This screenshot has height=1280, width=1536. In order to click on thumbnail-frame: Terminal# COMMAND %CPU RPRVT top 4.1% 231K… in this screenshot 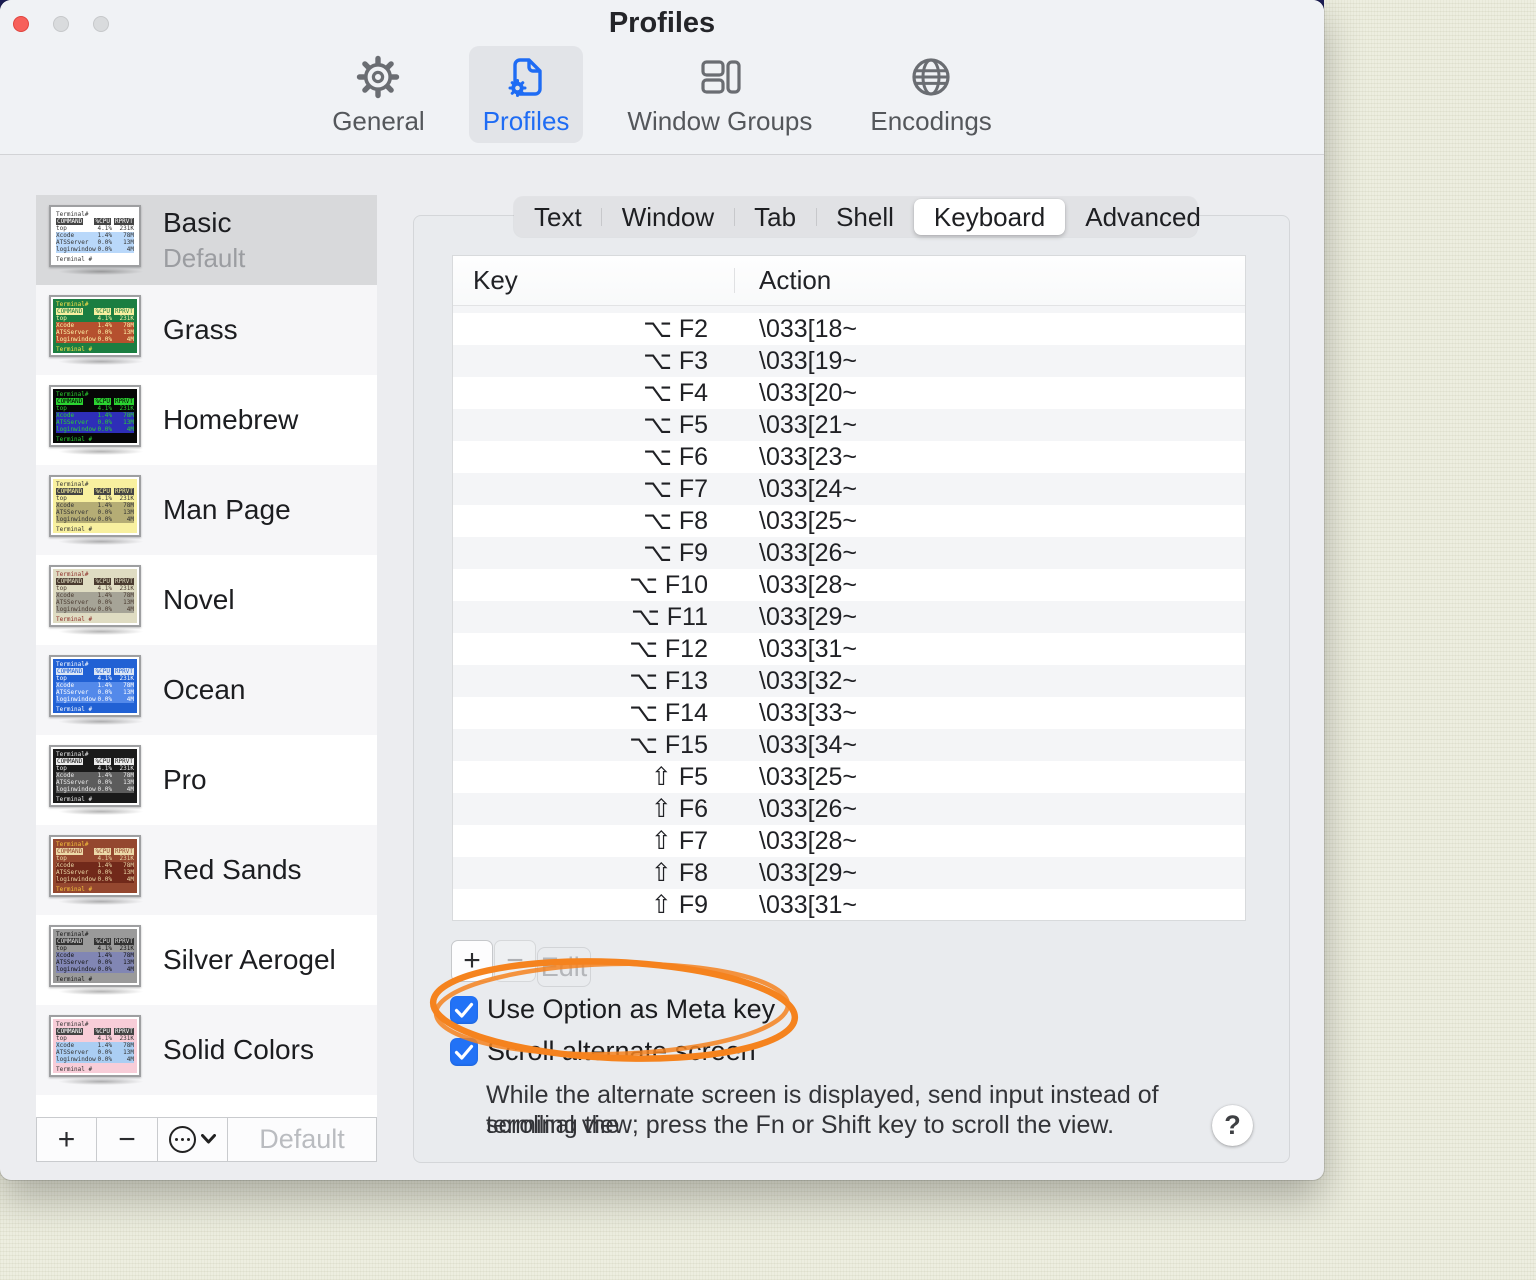, I will do `click(95, 776)`.